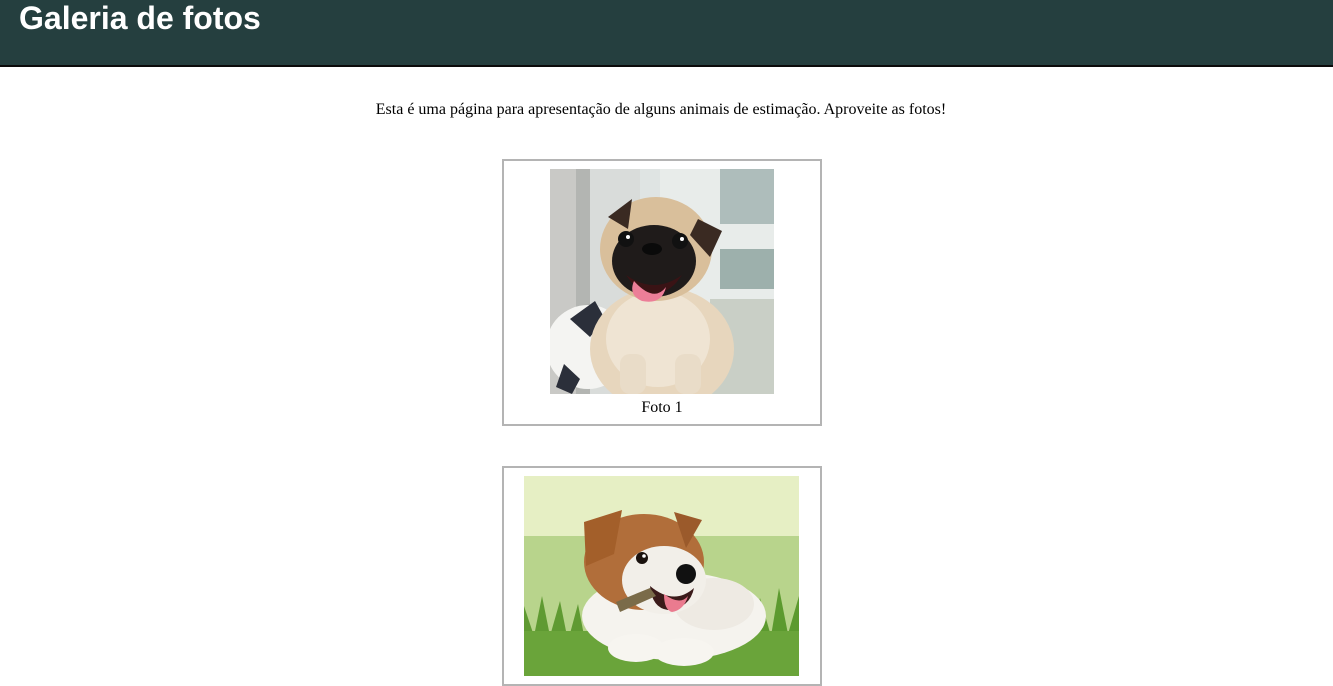 The image size is (1333, 686). I want to click on jack-russell-puppy-photo, so click(661, 576).